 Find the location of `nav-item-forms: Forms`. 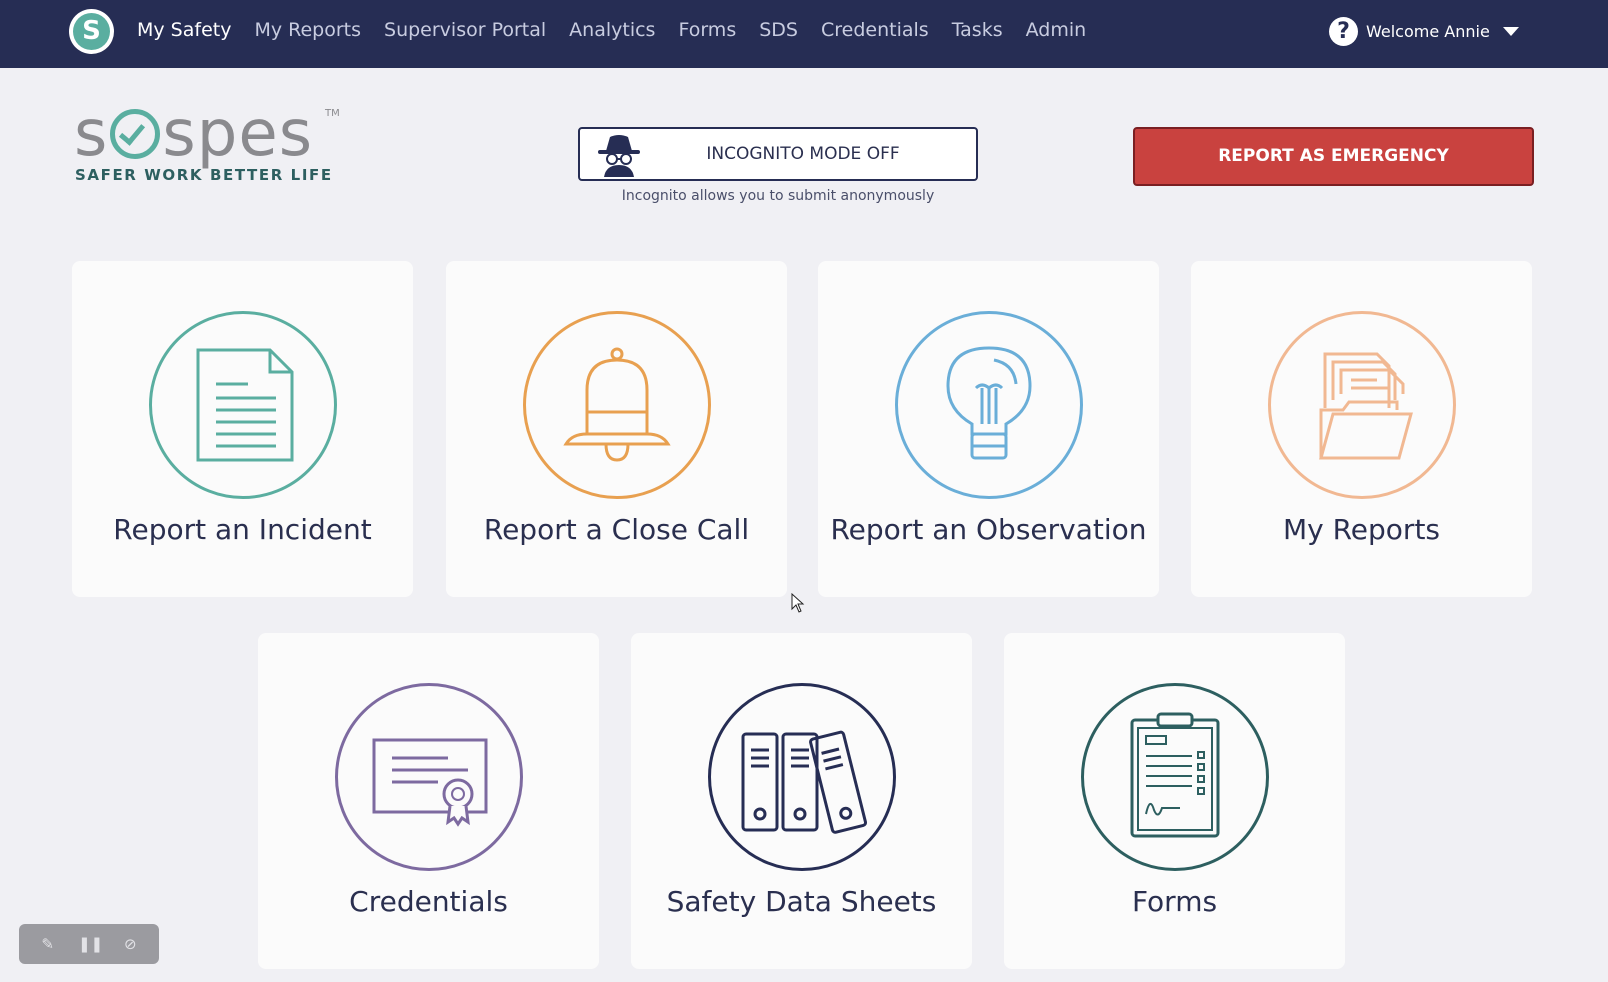

nav-item-forms: Forms is located at coordinates (707, 30).